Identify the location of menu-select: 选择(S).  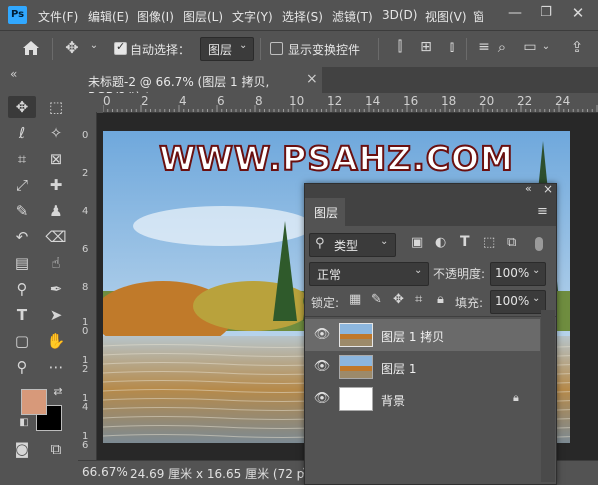
(302, 16).